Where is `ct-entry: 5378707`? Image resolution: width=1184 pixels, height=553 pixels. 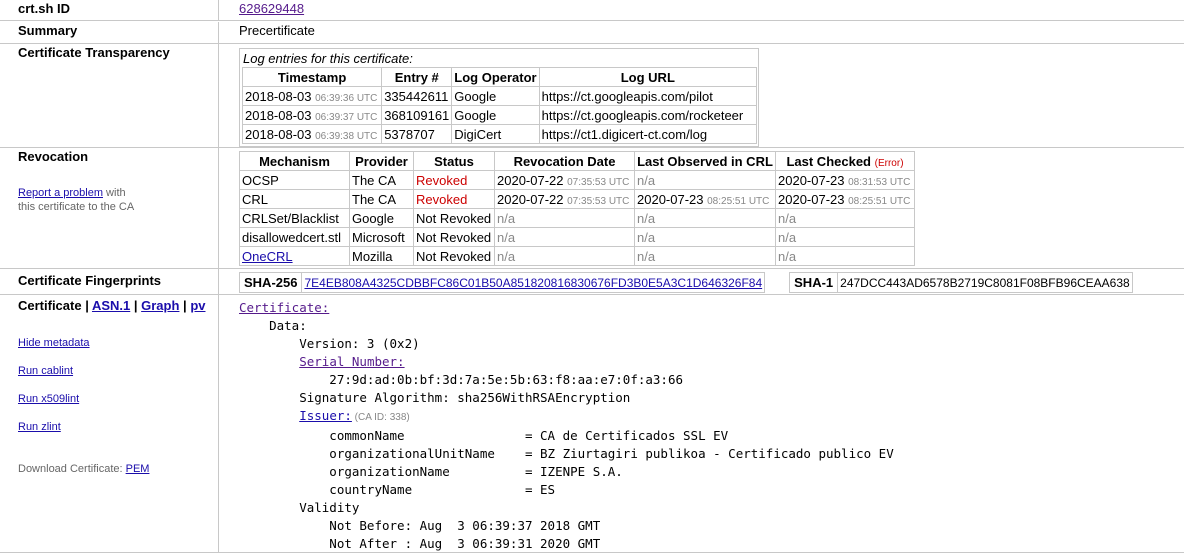
ct-entry: 5378707 is located at coordinates (417, 134).